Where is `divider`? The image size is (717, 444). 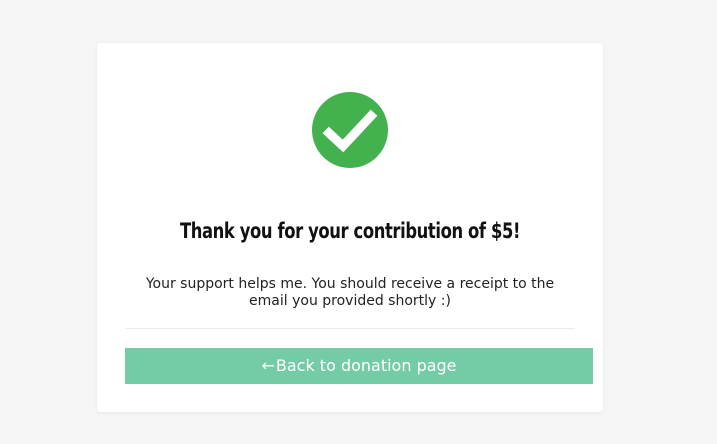 divider is located at coordinates (350, 328).